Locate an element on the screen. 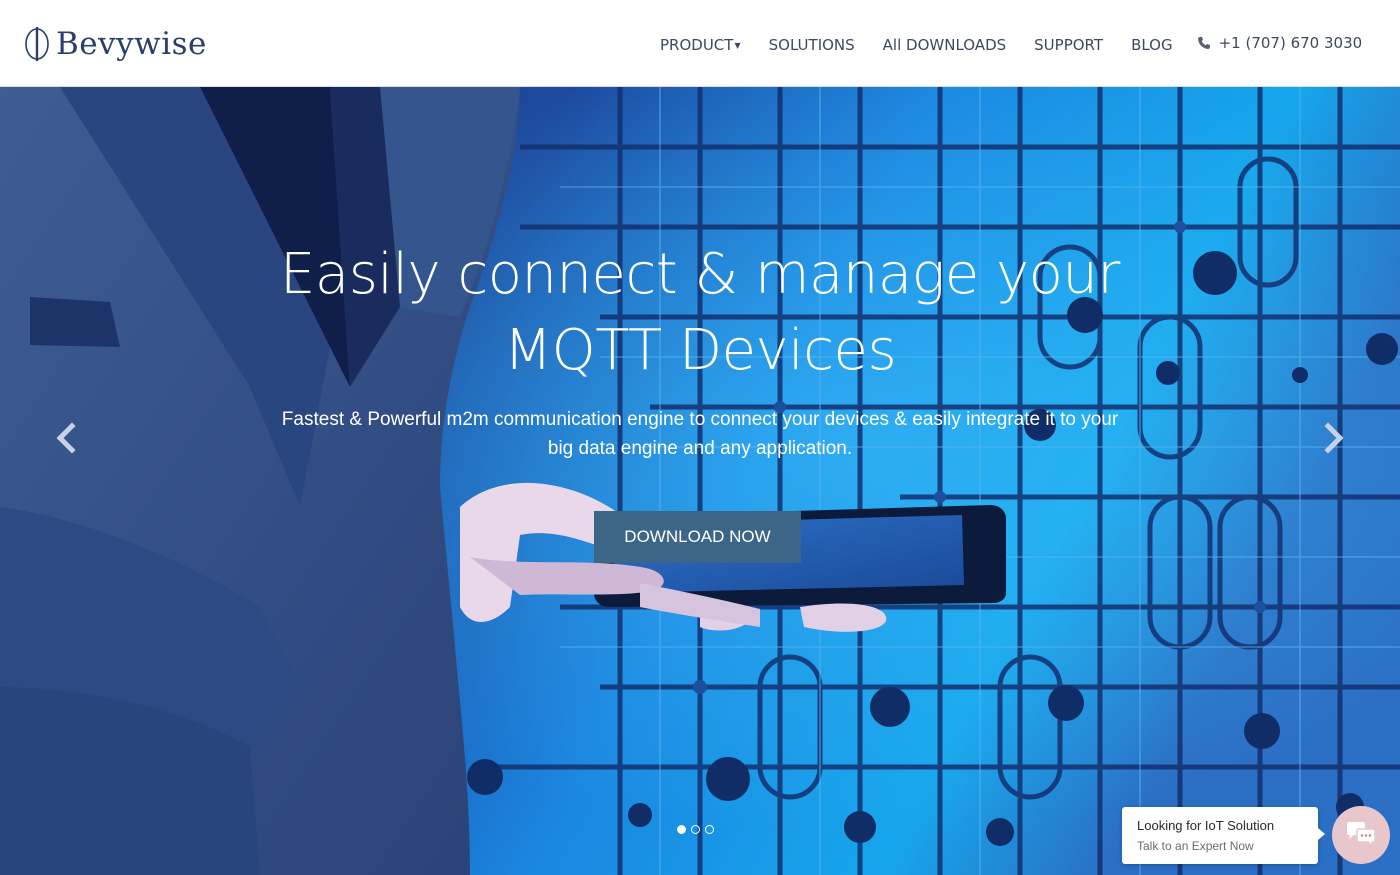  chat-invite-subtitle: Talk to an Expert Now is located at coordinates (1195, 846).